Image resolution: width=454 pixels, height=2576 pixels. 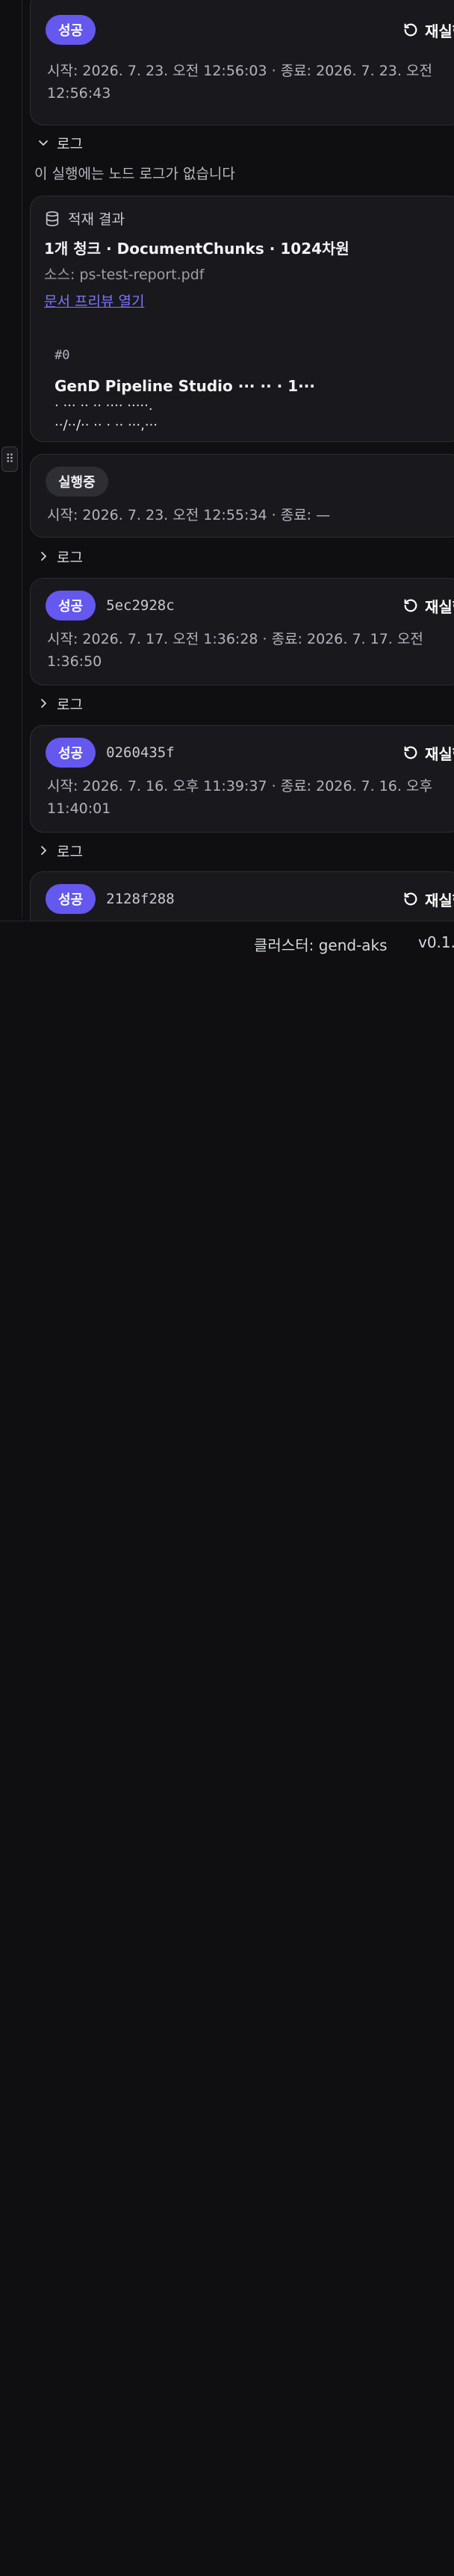 I want to click on run-card: 실행중 시작: 2026. 7. 23. 오전 12:55:34 · 종료: —, so click(x=242, y=496).